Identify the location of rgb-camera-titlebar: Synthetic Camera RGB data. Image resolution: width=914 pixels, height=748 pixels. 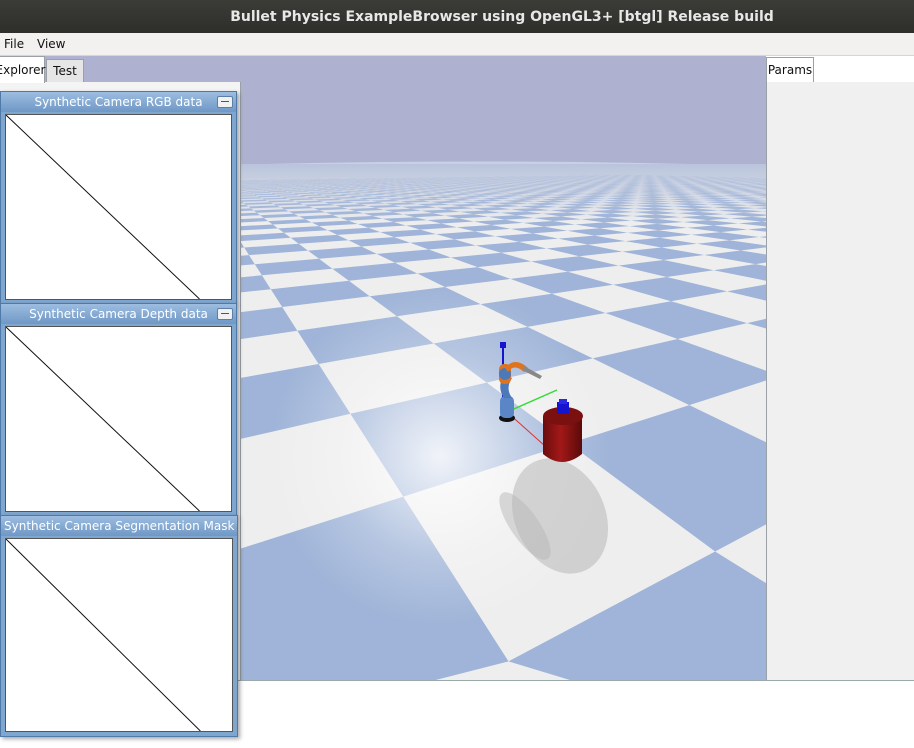
(118, 102).